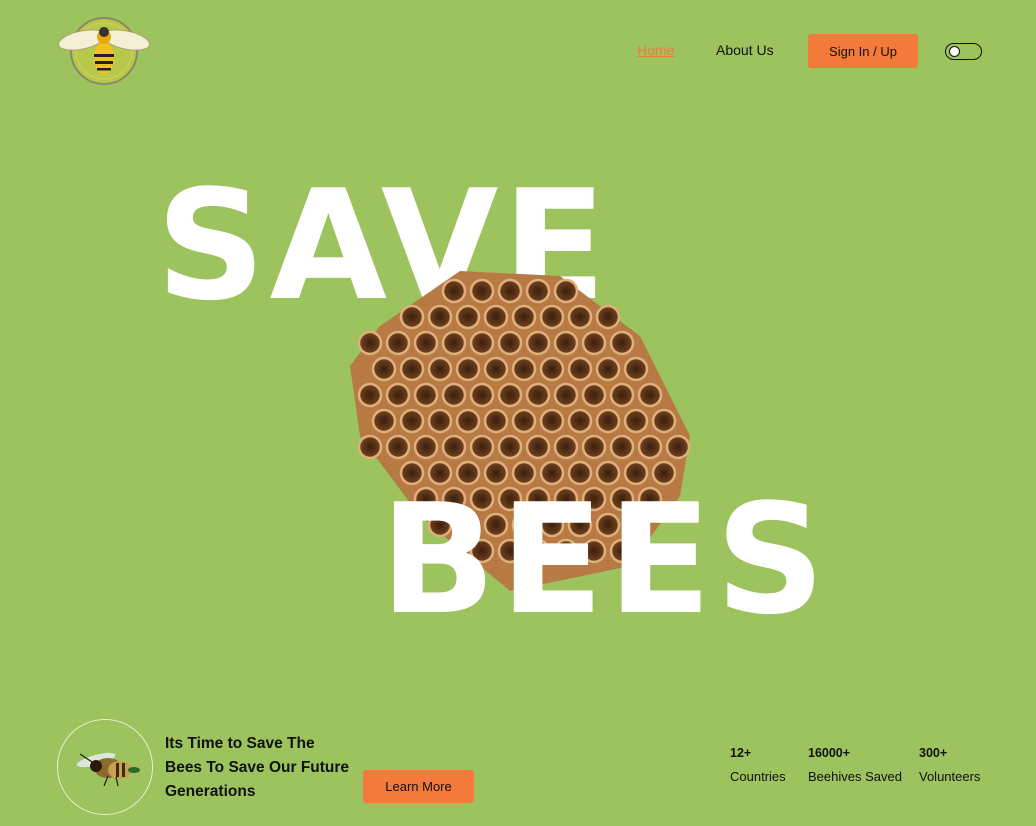  I want to click on nav-about-link: About Us, so click(745, 50).